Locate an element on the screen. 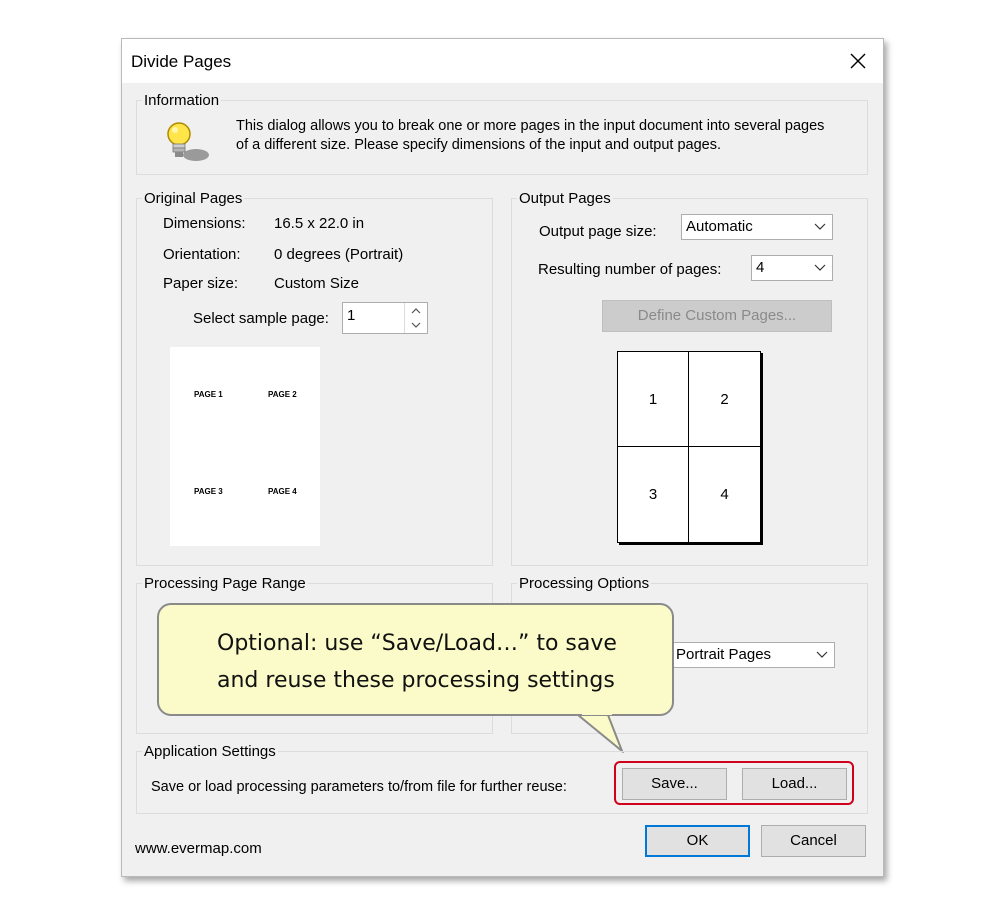 This screenshot has height=918, width=1003. grid-cell-number: 1 is located at coordinates (653, 399).